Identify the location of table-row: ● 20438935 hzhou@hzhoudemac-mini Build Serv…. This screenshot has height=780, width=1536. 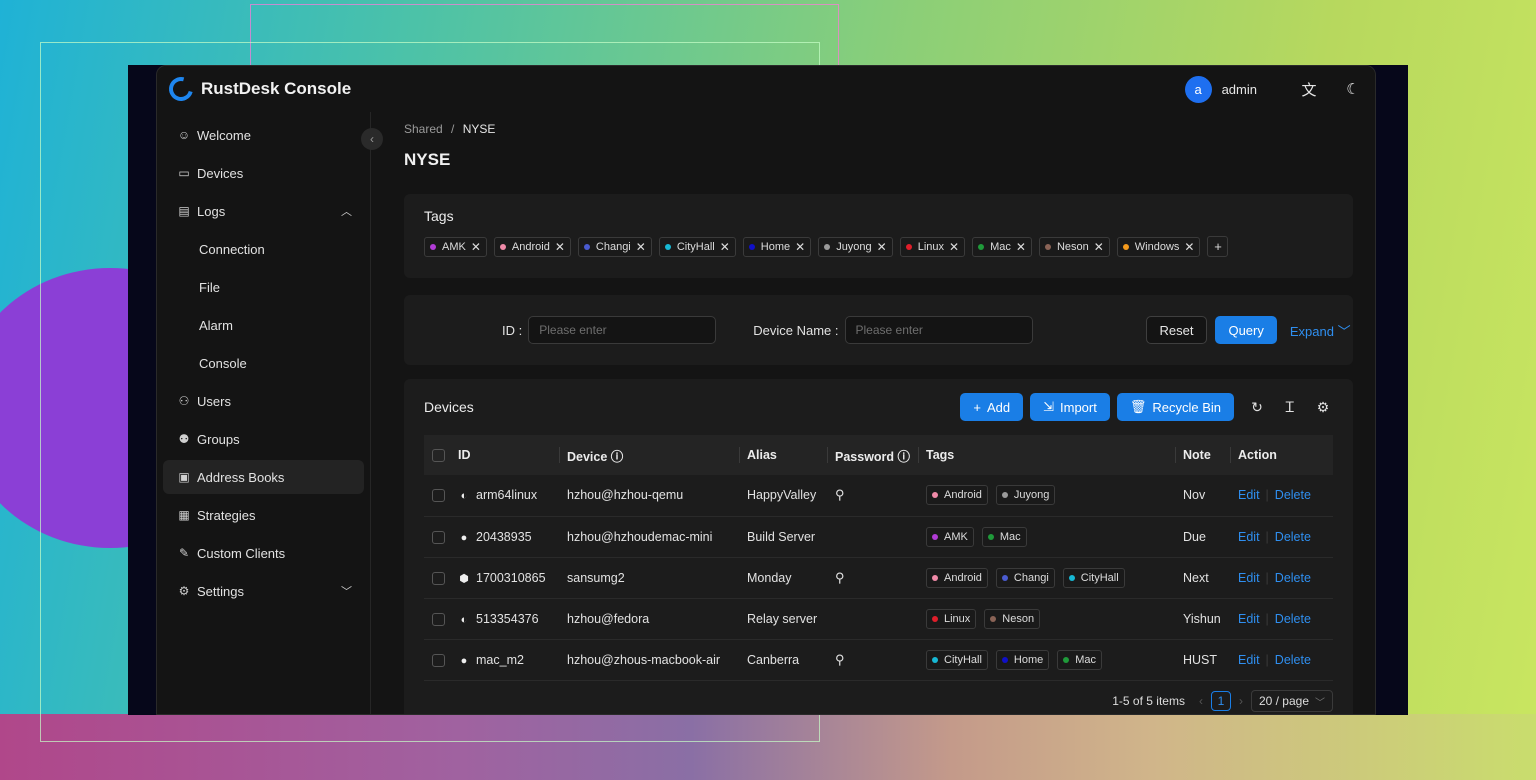
(878, 537).